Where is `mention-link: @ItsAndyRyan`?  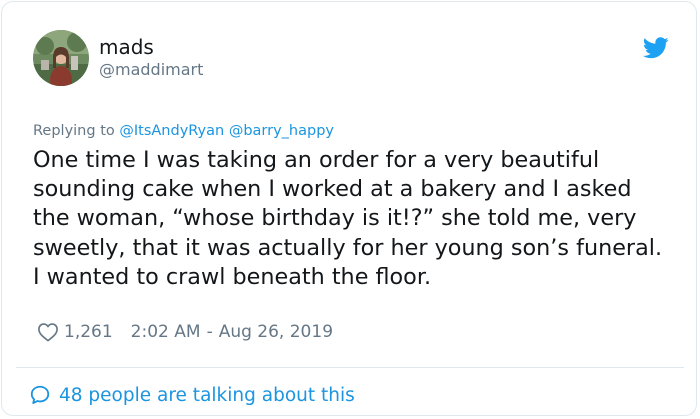 mention-link: @ItsAndyRyan is located at coordinates (171, 131).